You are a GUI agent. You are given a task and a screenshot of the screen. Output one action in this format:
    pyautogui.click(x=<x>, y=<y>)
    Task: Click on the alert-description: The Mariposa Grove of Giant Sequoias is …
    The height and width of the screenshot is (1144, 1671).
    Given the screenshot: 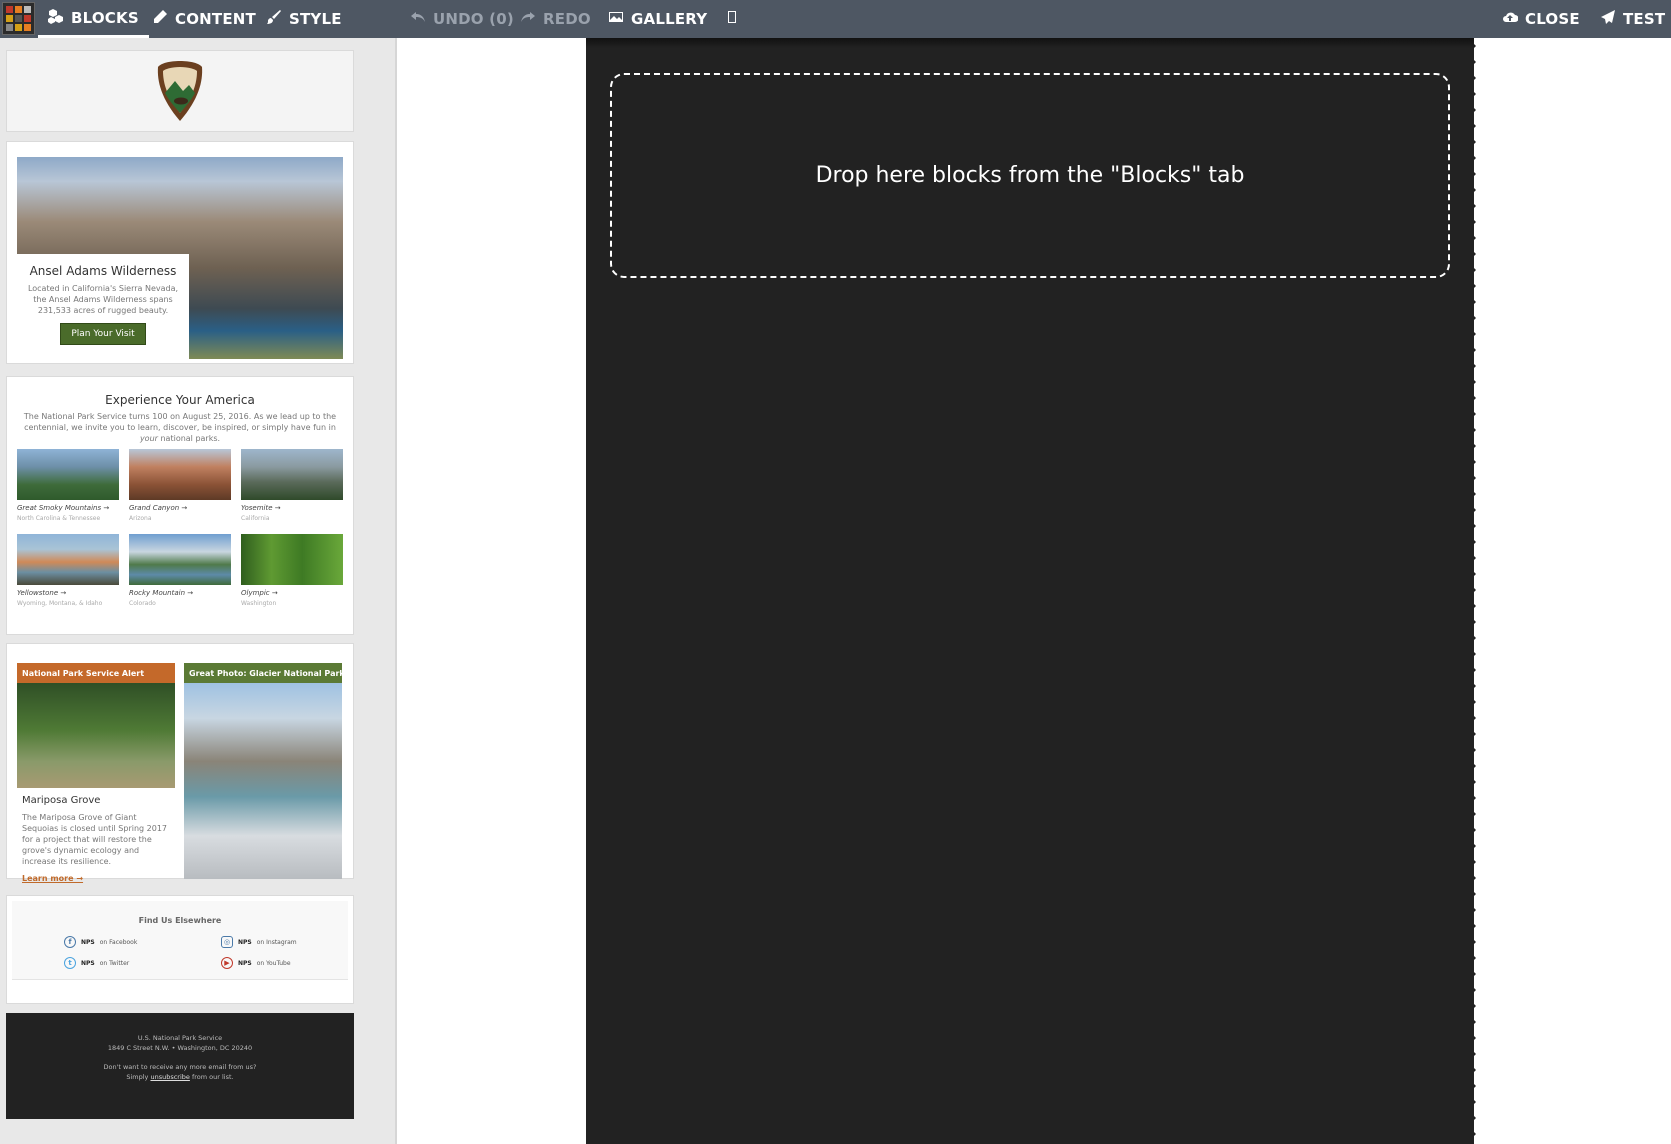 What is the action you would take?
    pyautogui.click(x=95, y=839)
    